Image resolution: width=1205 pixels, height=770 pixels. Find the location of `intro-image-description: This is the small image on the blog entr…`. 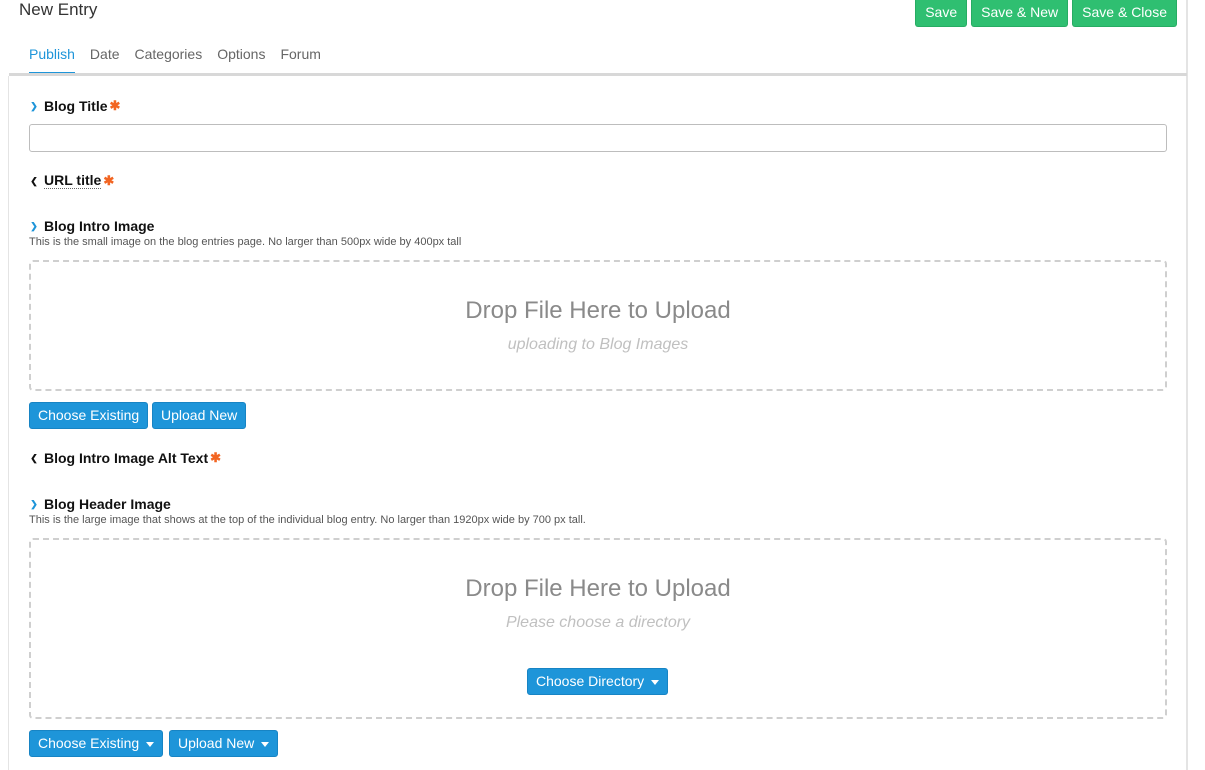

intro-image-description: This is the small image on the blog entr… is located at coordinates (245, 242).